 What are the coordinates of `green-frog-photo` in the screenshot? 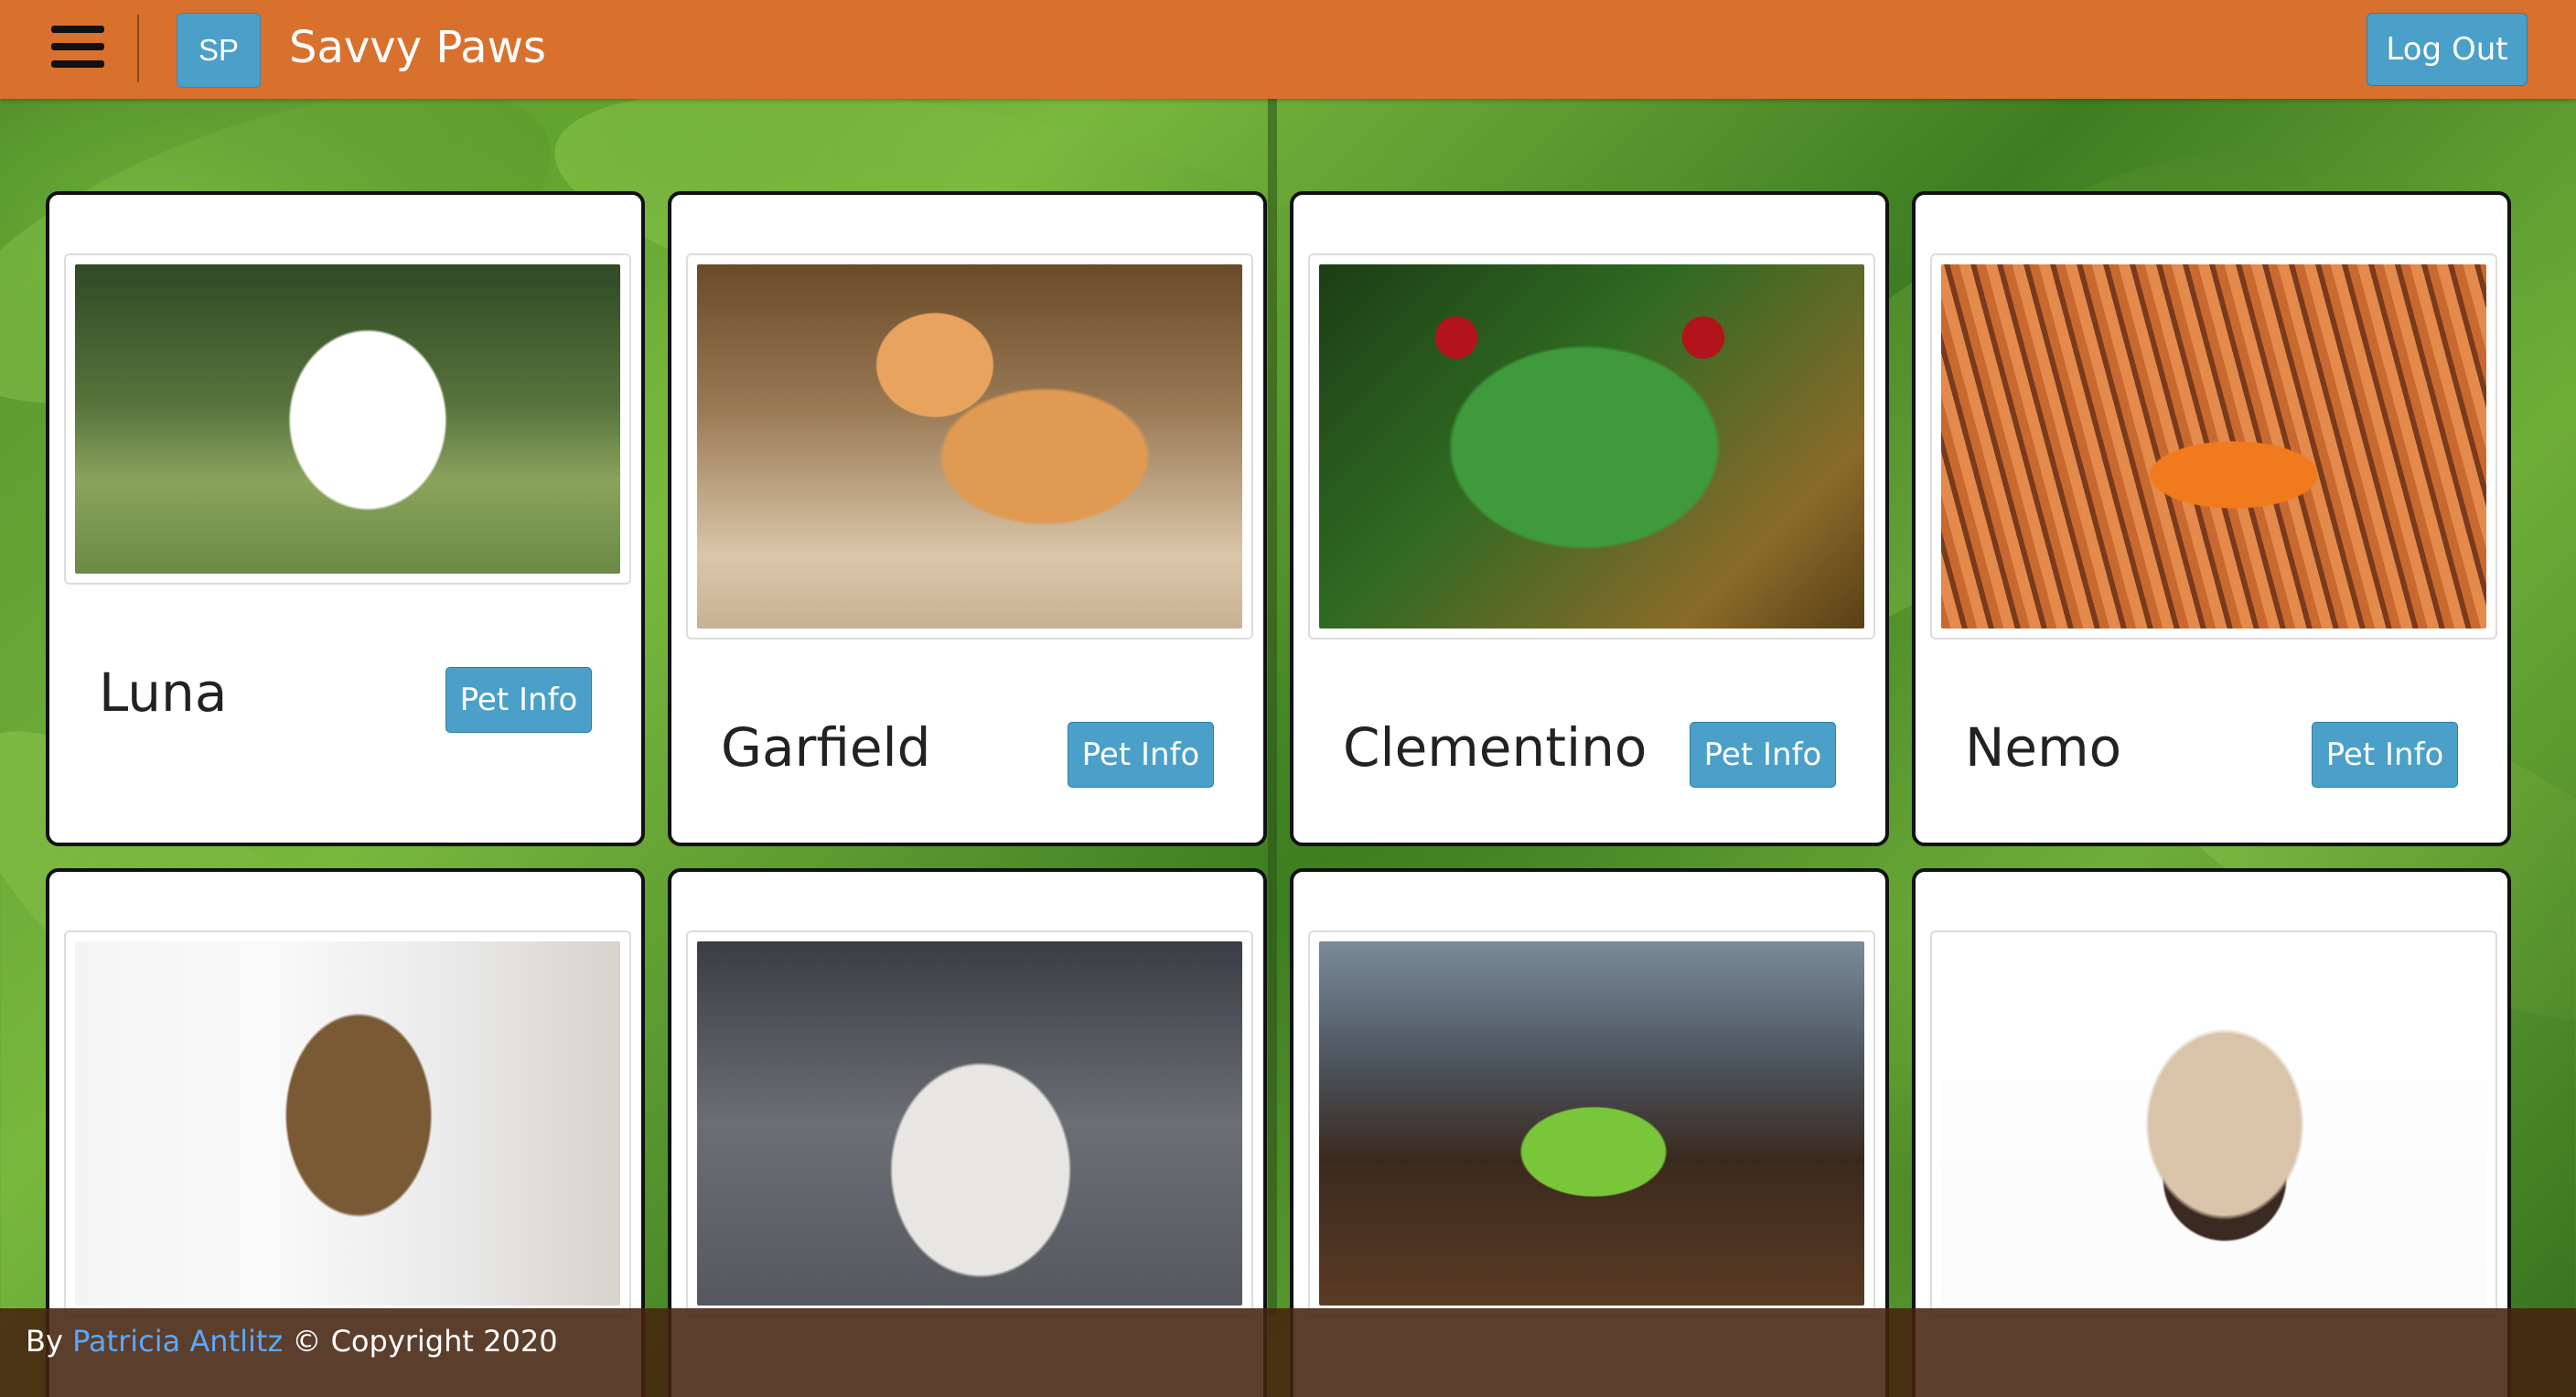 It's located at (1592, 1123).